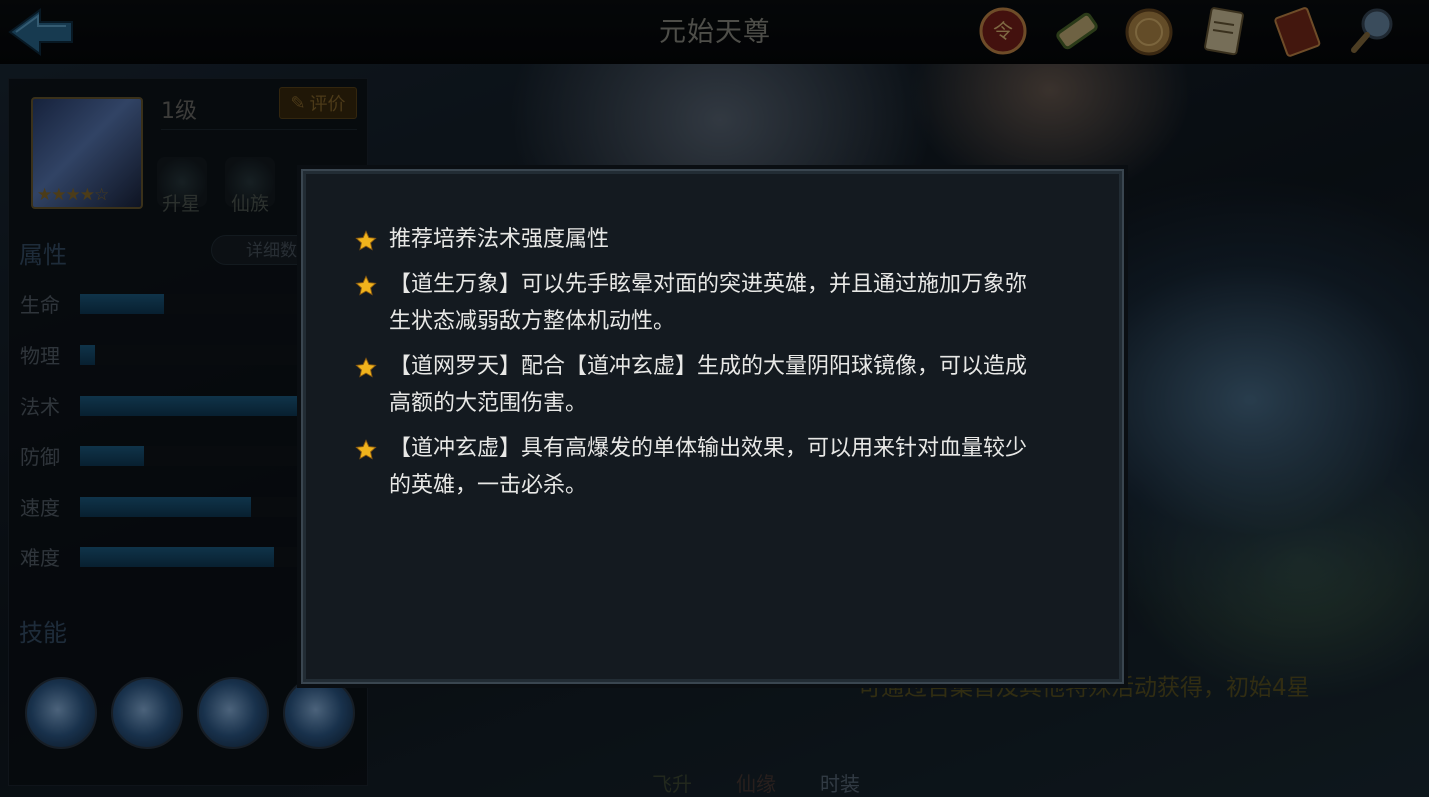 Image resolution: width=1429 pixels, height=797 pixels. What do you see at coordinates (708, 467) in the screenshot?
I see `tip-text: 【道冲玄虚】具有高爆发的单体输出效果，可以用来针对血量较少的英雄，一击必杀。` at bounding box center [708, 467].